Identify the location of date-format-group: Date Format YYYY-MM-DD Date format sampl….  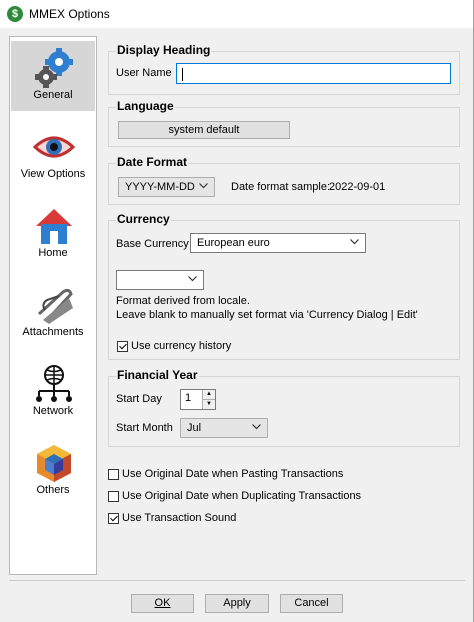
(284, 180).